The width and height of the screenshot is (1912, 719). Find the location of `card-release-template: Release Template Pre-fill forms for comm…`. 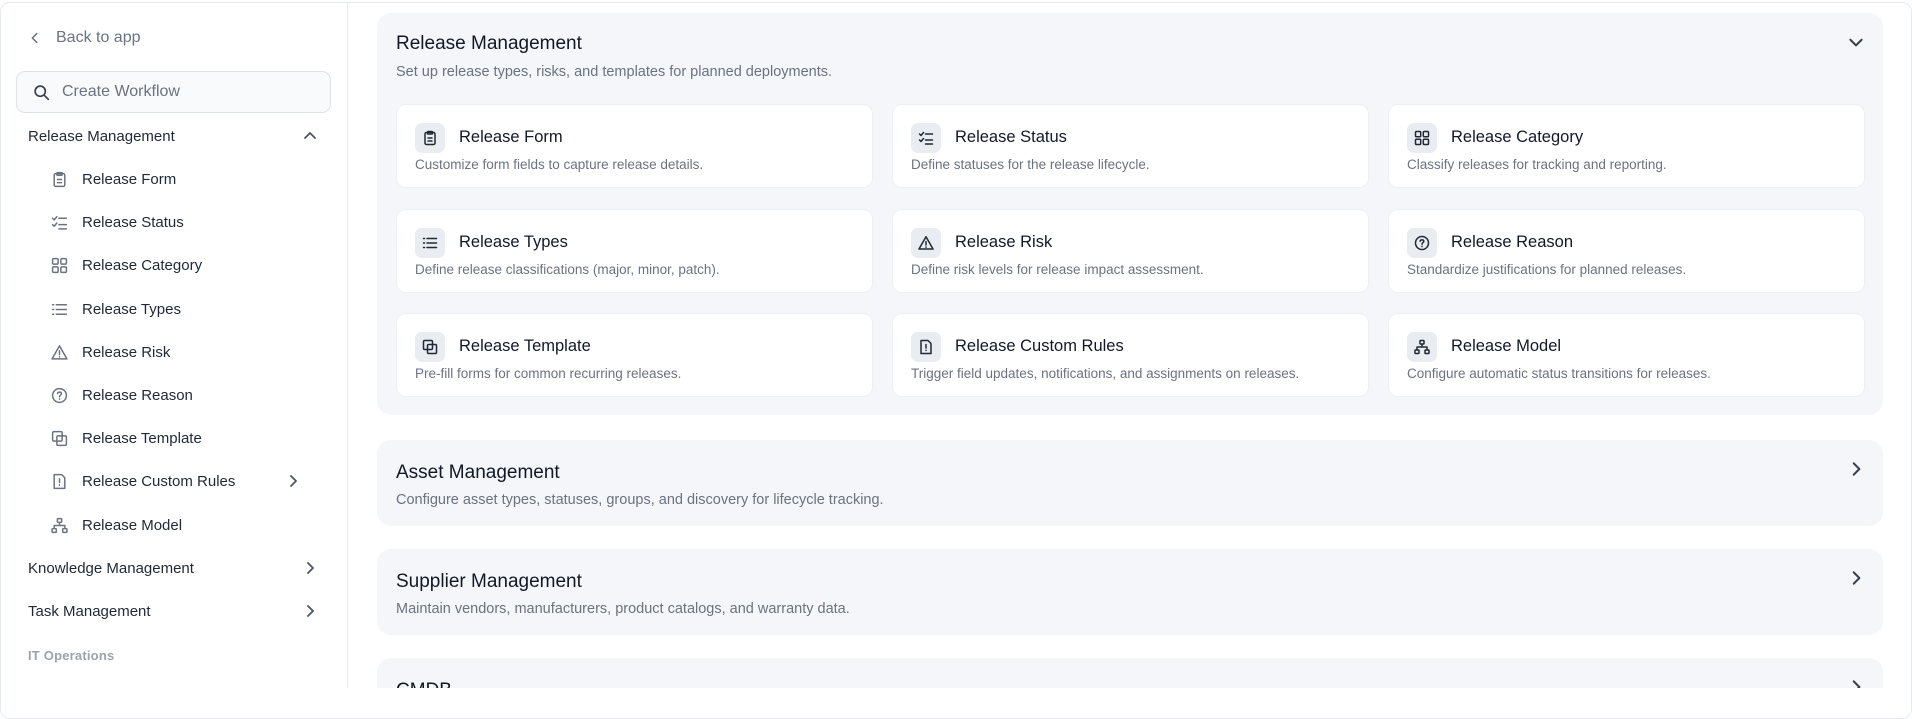

card-release-template: Release Template Pre-fill forms for comm… is located at coordinates (634, 355).